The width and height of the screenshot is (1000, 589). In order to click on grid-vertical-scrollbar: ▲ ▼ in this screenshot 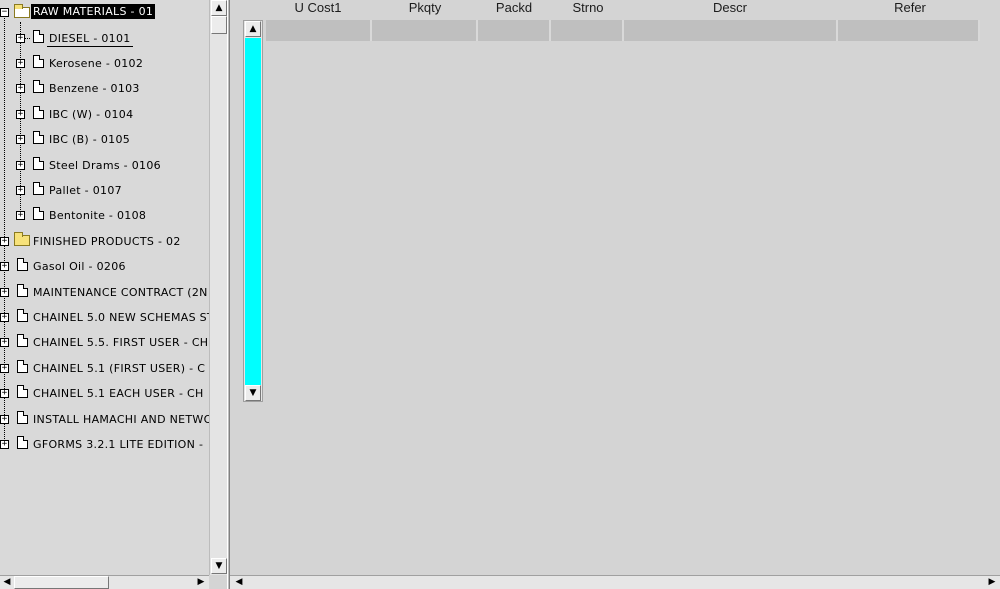, I will do `click(253, 211)`.